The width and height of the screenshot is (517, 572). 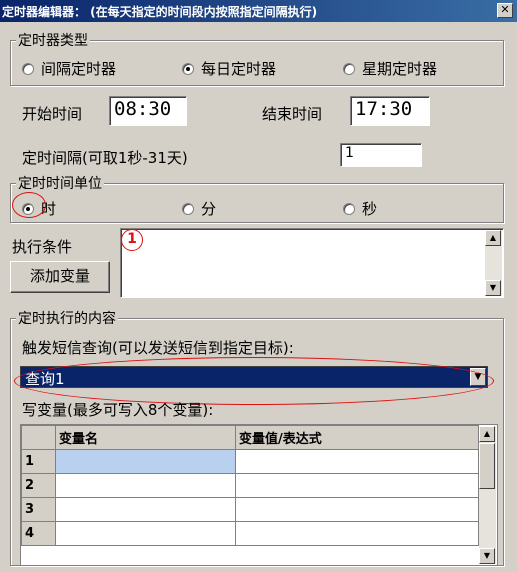 I want to click on end-time-input: 17:30, so click(x=390, y=111).